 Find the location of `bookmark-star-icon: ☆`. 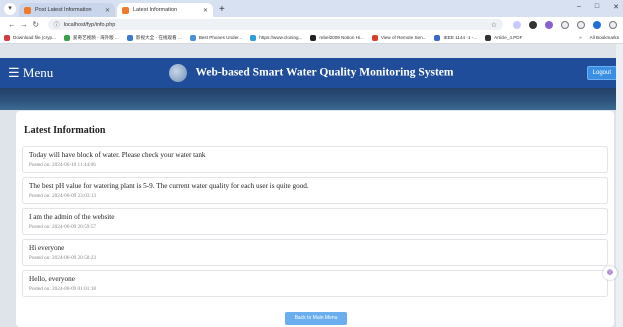

bookmark-star-icon: ☆ is located at coordinates (494, 25).